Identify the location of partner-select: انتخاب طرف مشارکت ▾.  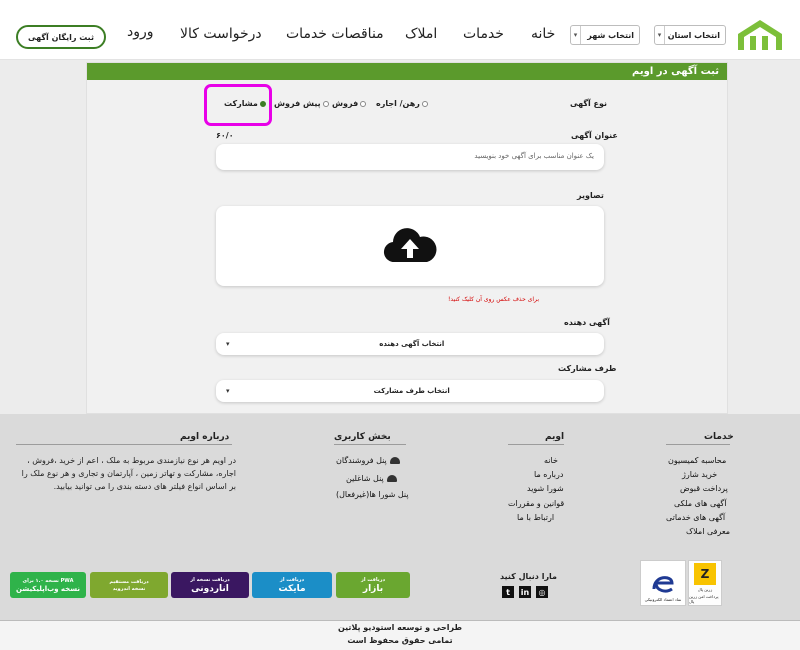
(410, 391).